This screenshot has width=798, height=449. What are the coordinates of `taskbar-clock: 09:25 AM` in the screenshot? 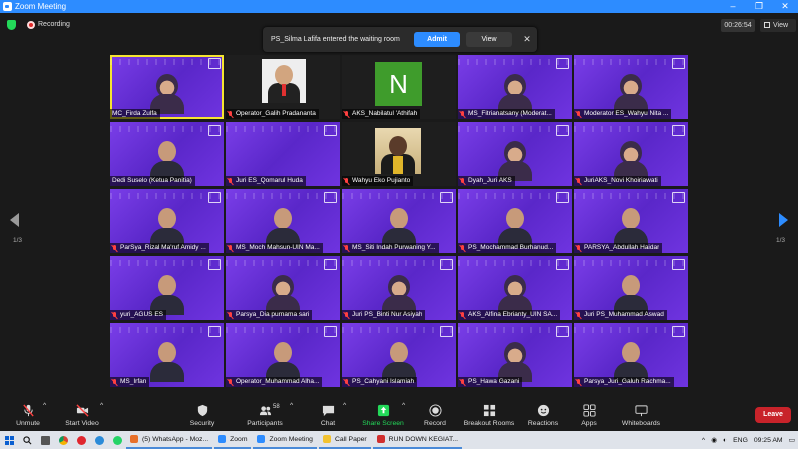 It's located at (768, 440).